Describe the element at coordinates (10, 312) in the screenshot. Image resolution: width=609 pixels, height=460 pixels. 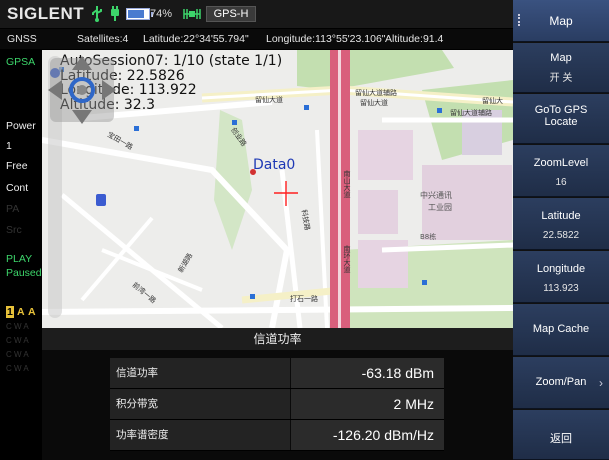
I see `trace-number: 1` at that location.